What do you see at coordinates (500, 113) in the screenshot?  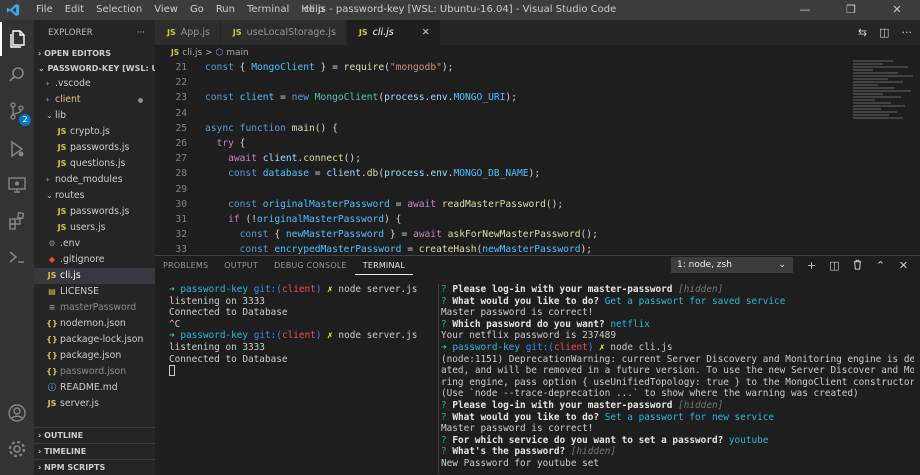 I see `code-line: 24` at bounding box center [500, 113].